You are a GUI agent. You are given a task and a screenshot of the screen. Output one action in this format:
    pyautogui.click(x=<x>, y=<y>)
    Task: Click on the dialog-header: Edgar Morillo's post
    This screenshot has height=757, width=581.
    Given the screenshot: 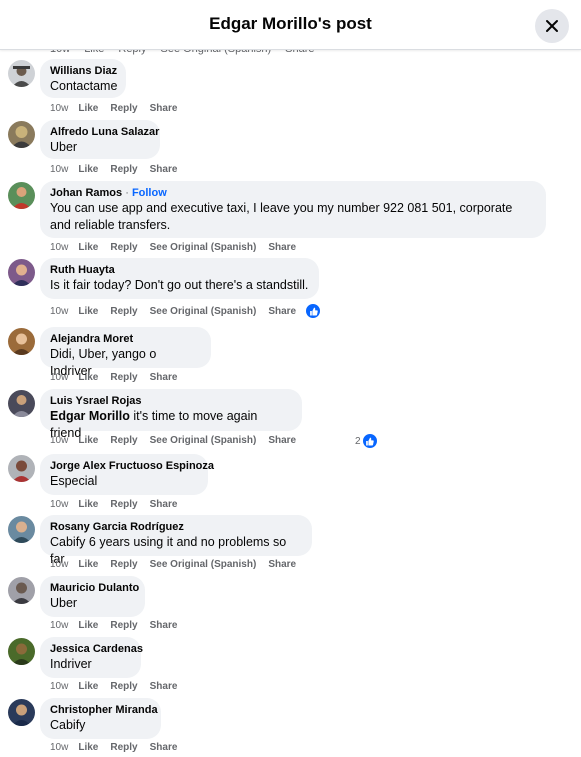 What is the action you would take?
    pyautogui.click(x=290, y=25)
    